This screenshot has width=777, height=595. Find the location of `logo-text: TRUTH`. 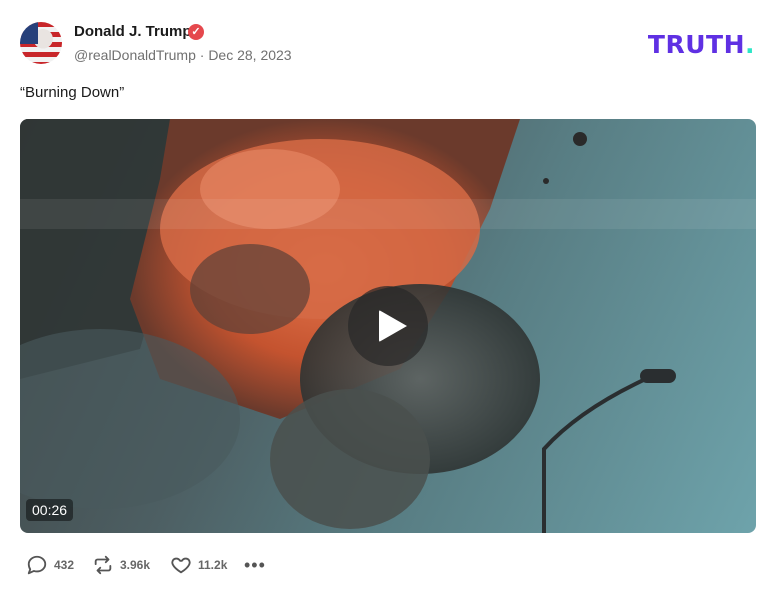

logo-text: TRUTH is located at coordinates (696, 44).